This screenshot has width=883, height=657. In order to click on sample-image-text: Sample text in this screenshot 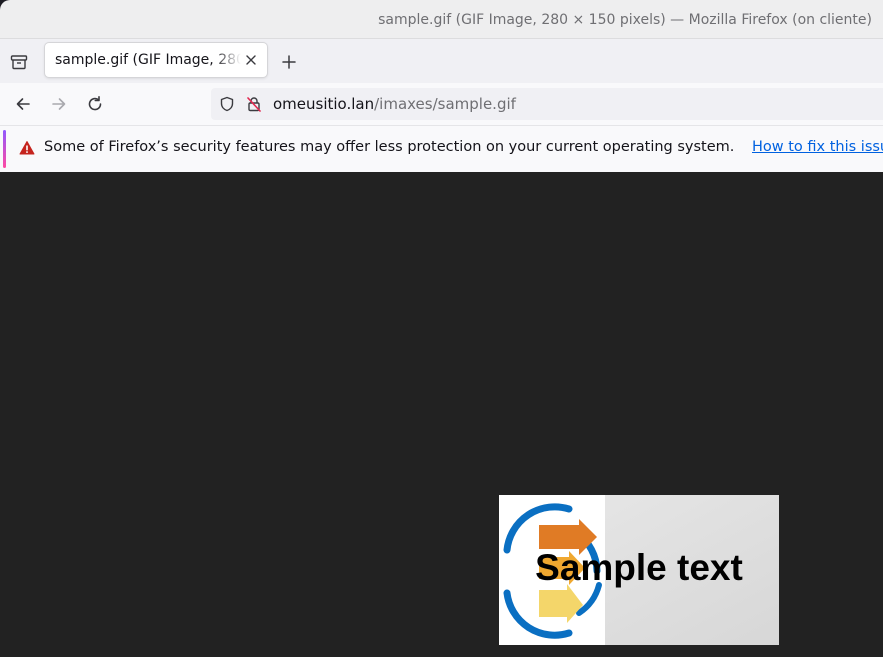, I will do `click(639, 567)`.